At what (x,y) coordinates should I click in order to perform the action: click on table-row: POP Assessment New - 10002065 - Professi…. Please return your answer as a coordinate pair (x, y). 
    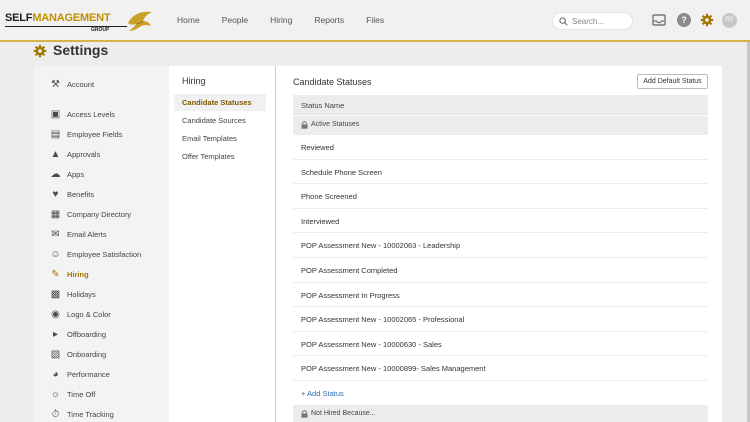
    Looking at the image, I should click on (500, 319).